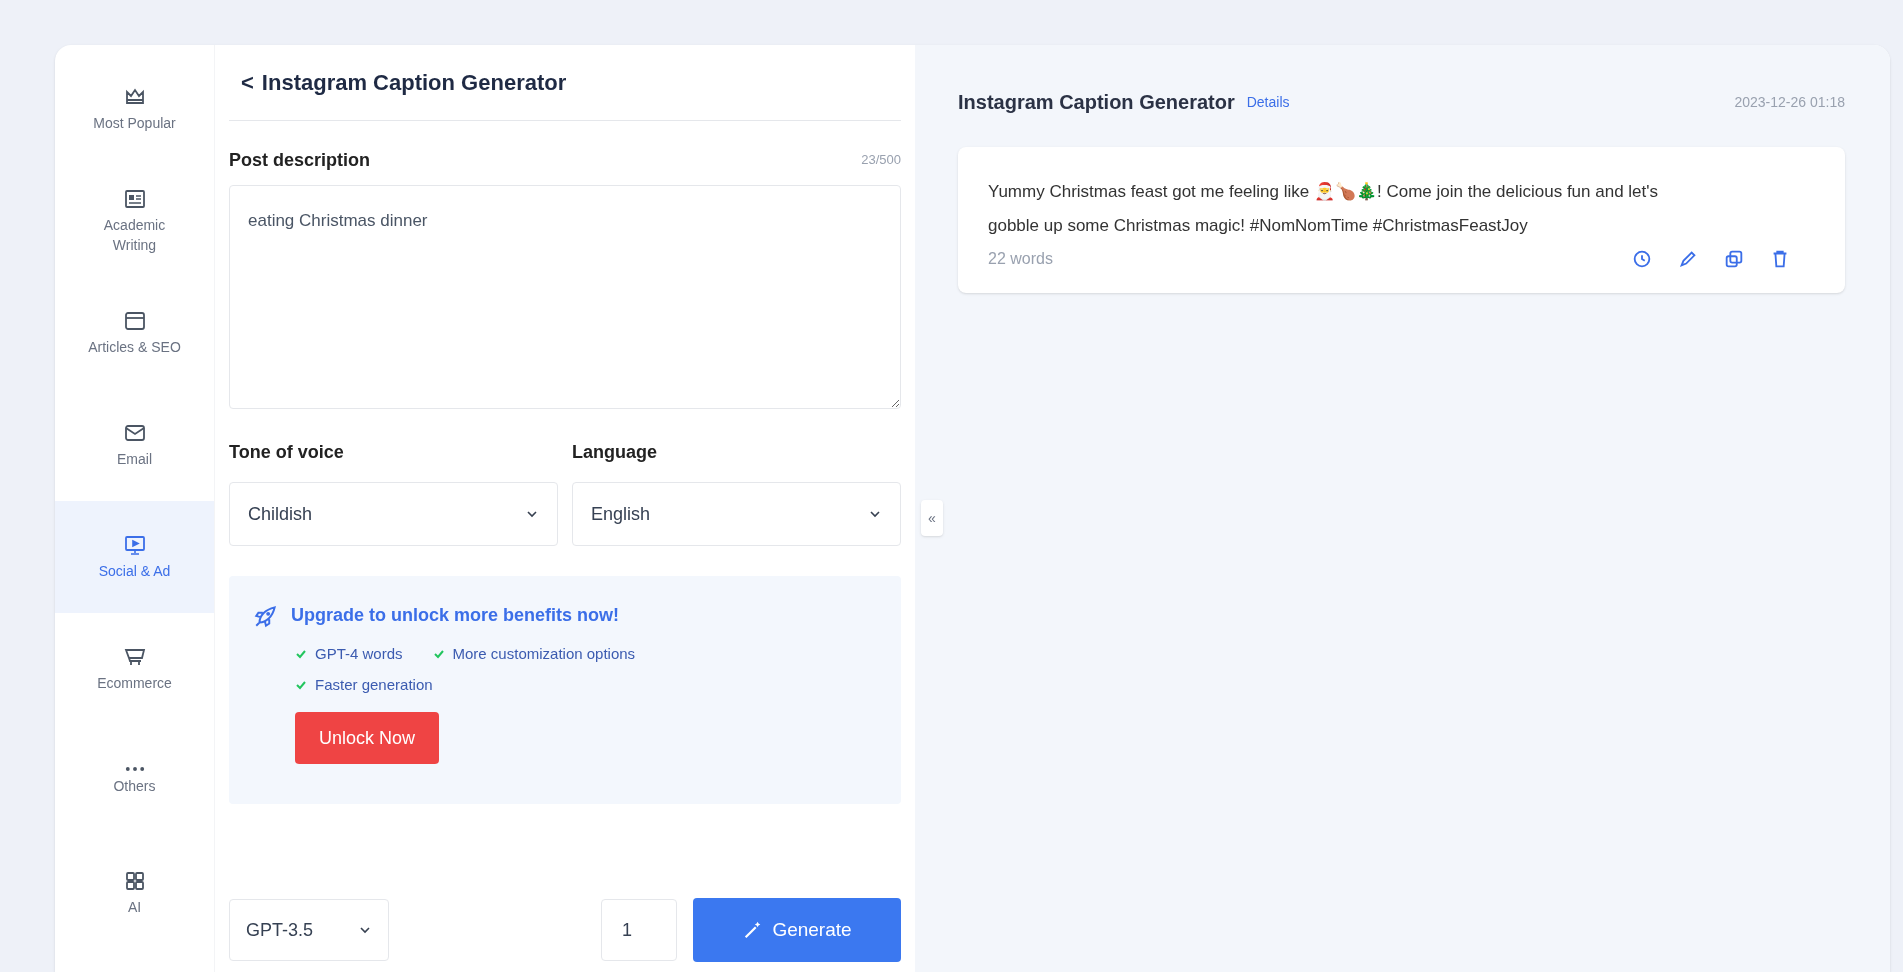 The height and width of the screenshot is (972, 1903). I want to click on edit-icon, so click(1688, 259).